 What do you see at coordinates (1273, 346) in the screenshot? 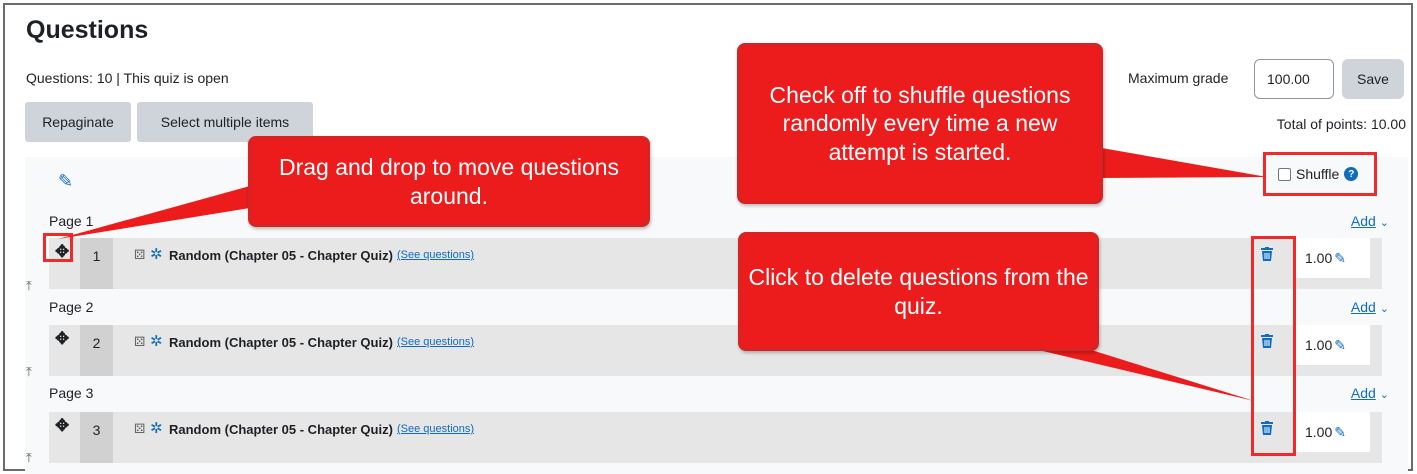
I see `delete-highlight` at bounding box center [1273, 346].